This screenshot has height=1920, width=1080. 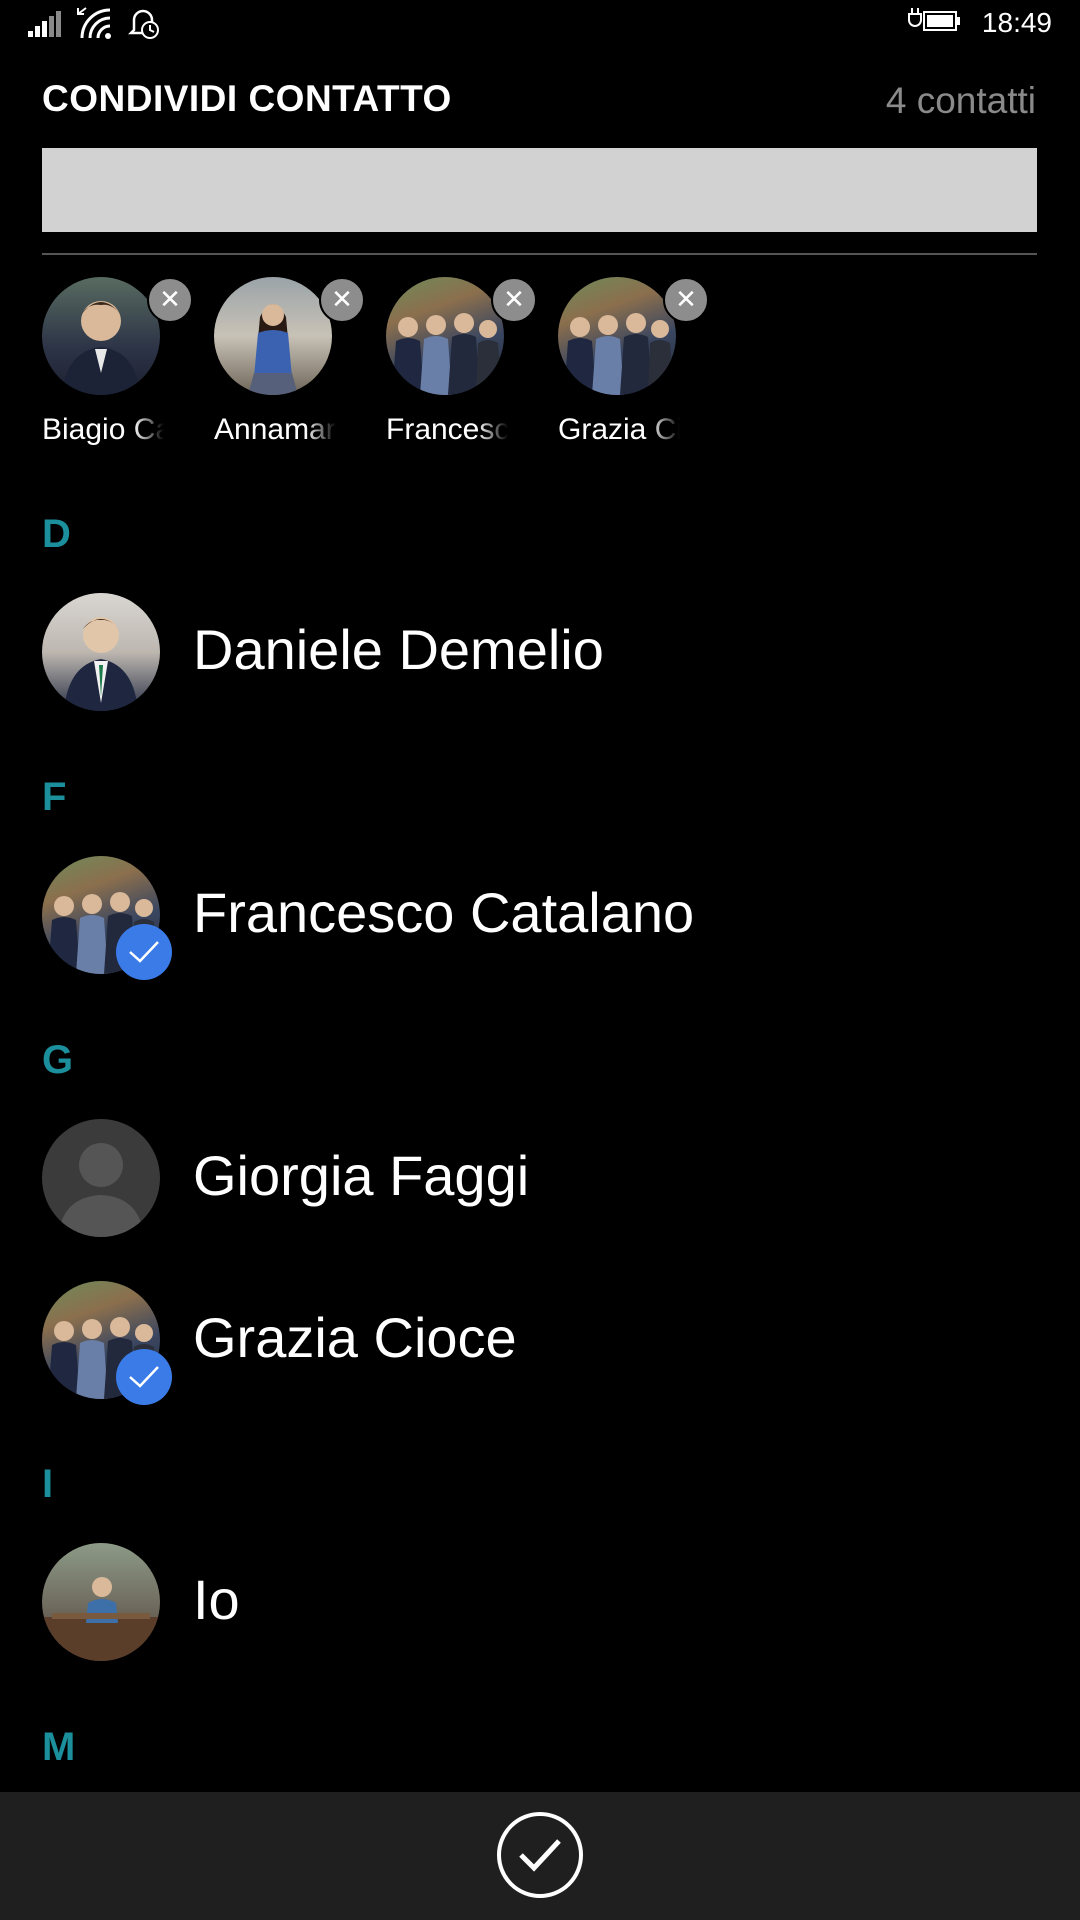 I want to click on selected-chip: ✕ Biagio Ca, so click(x=117, y=365).